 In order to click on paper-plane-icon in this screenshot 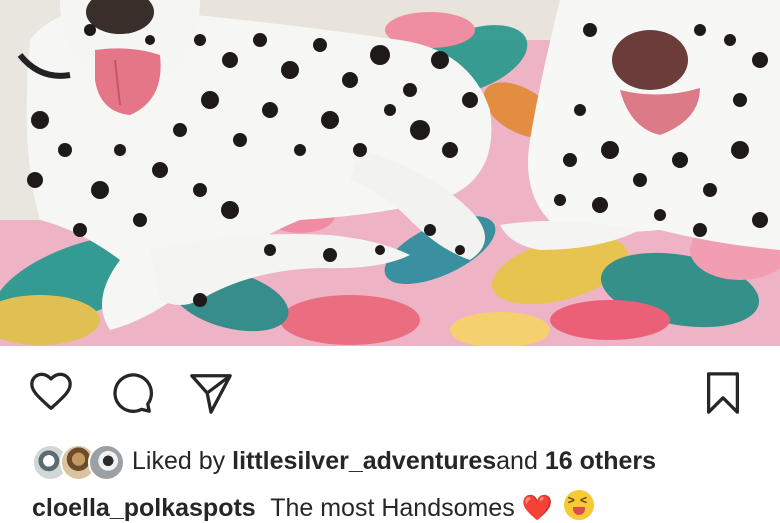, I will do `click(211, 394)`.